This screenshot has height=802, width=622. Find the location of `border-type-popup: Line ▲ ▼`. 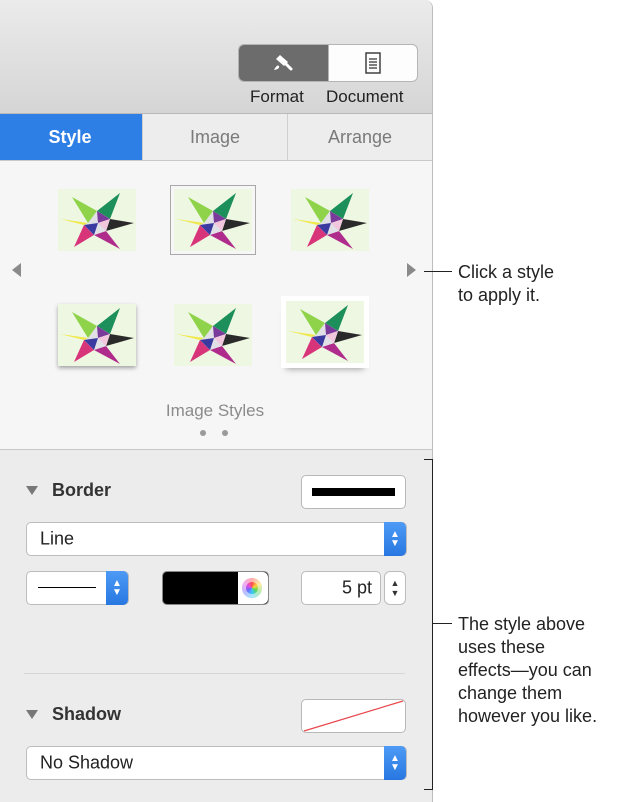

border-type-popup: Line ▲ ▼ is located at coordinates (216, 539).